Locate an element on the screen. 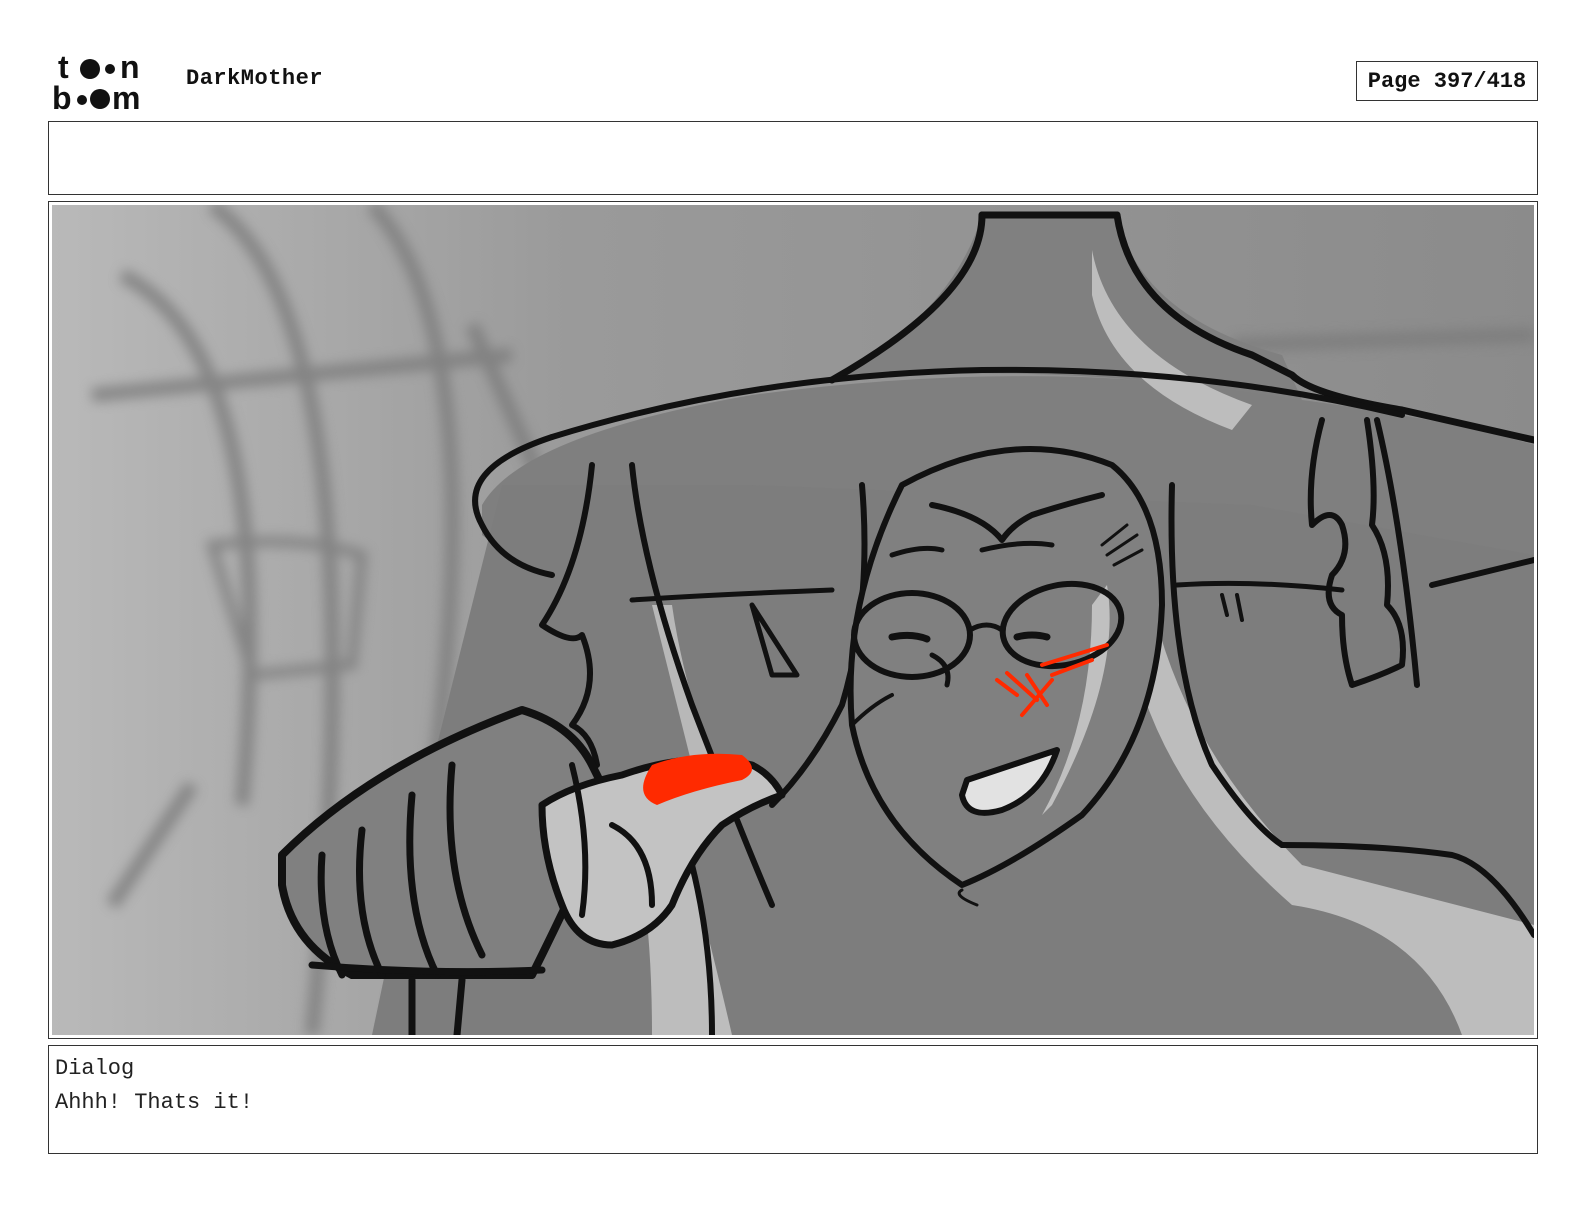  dialog-label: Dialog is located at coordinates (95, 1068).